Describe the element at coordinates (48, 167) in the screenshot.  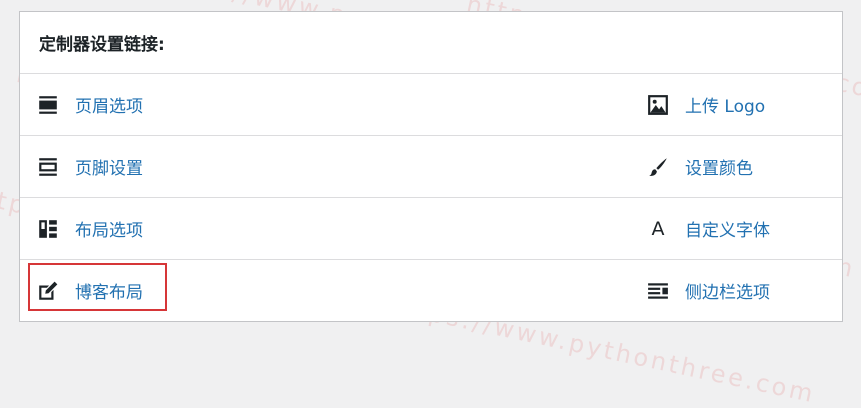
I see `footer-icon` at that location.